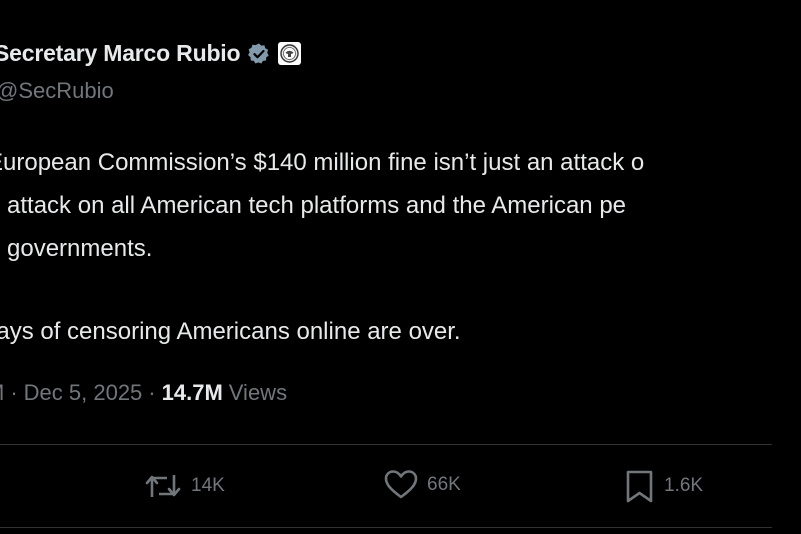 The image size is (801, 534). I want to click on author-row: Secretary Marco Rubio, so click(151, 53).